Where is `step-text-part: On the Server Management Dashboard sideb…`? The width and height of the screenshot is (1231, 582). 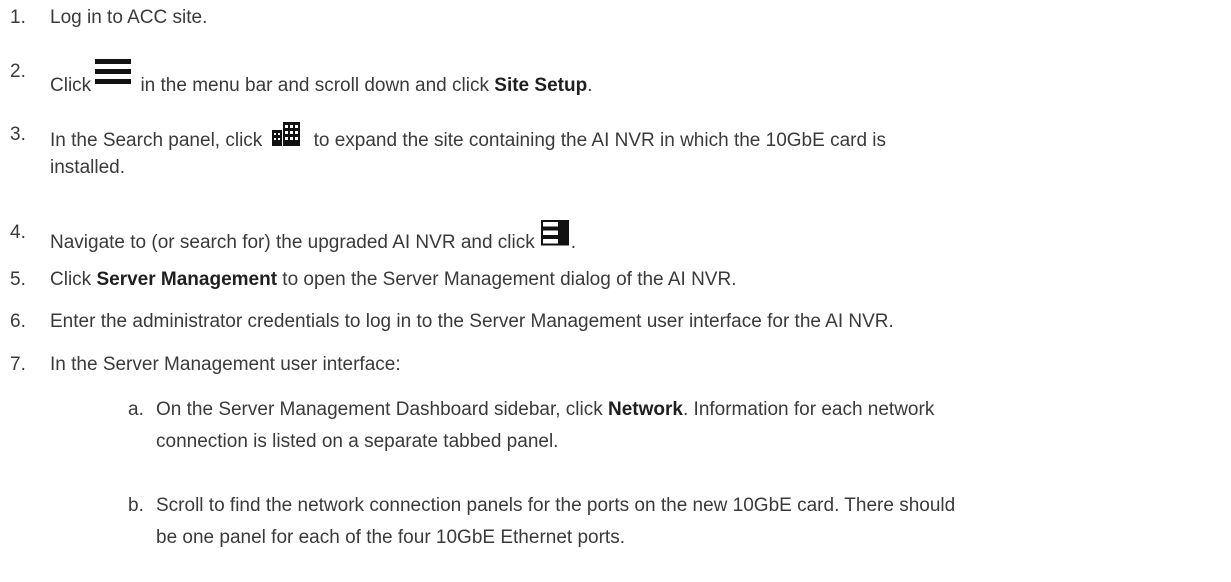
step-text-part: On the Server Management Dashboard sideb… is located at coordinates (382, 409).